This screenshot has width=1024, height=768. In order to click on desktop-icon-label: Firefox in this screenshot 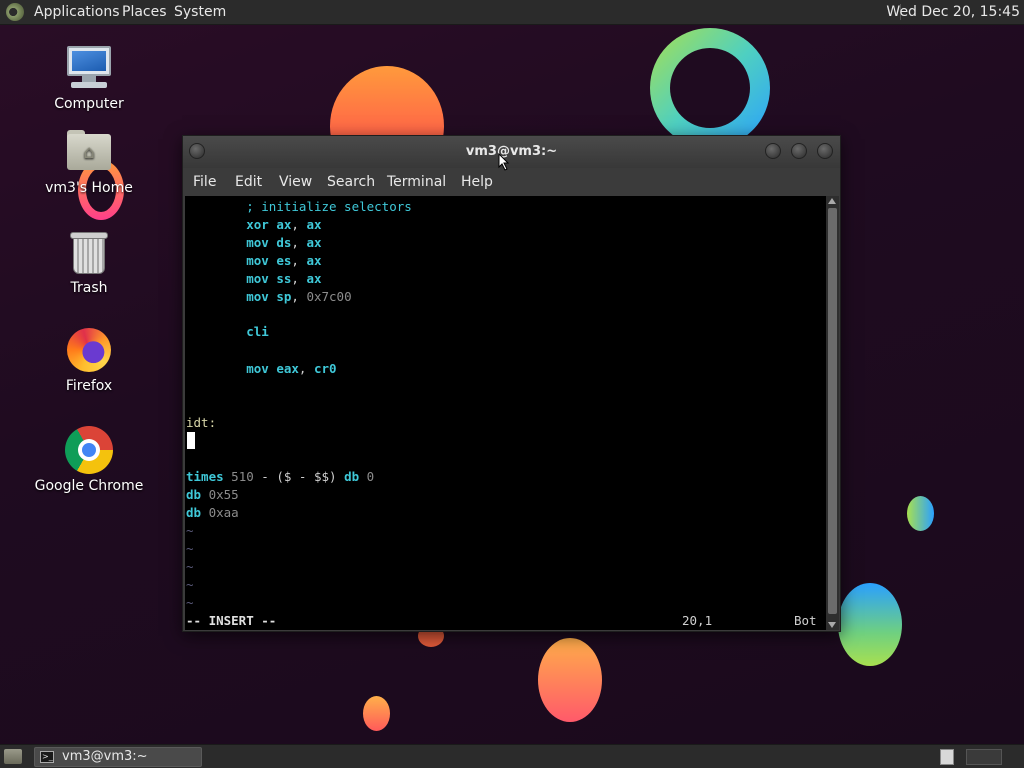, I will do `click(89, 386)`.